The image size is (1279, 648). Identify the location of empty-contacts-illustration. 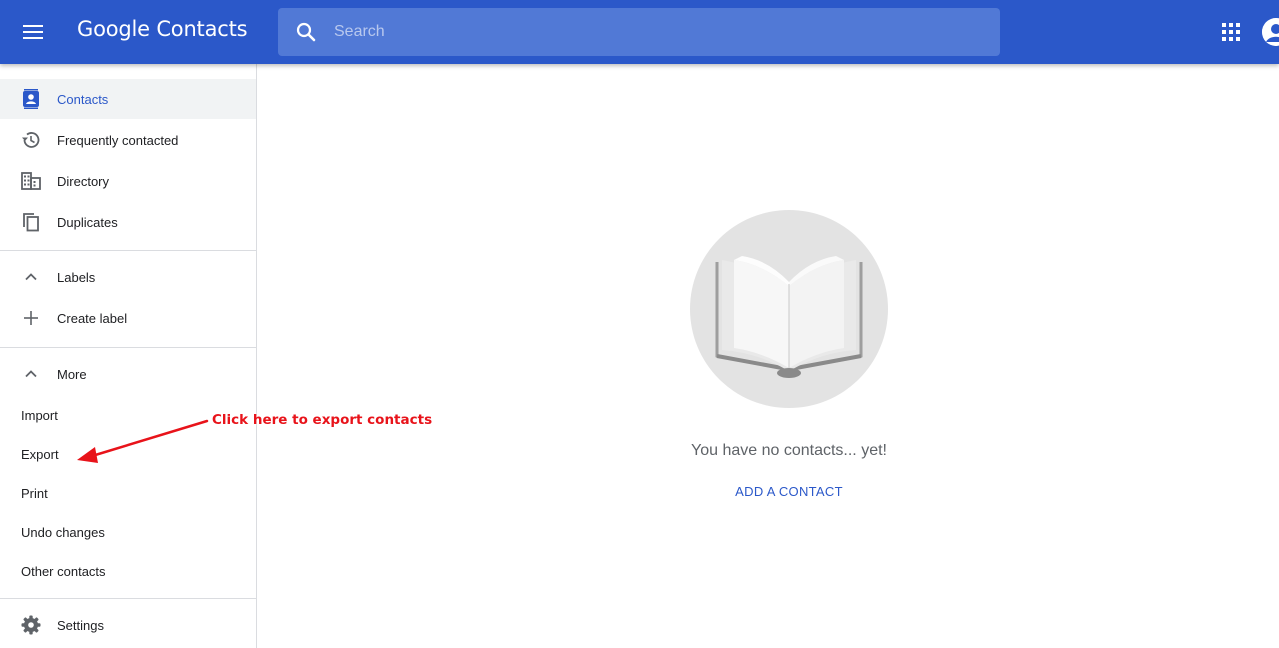
(789, 309).